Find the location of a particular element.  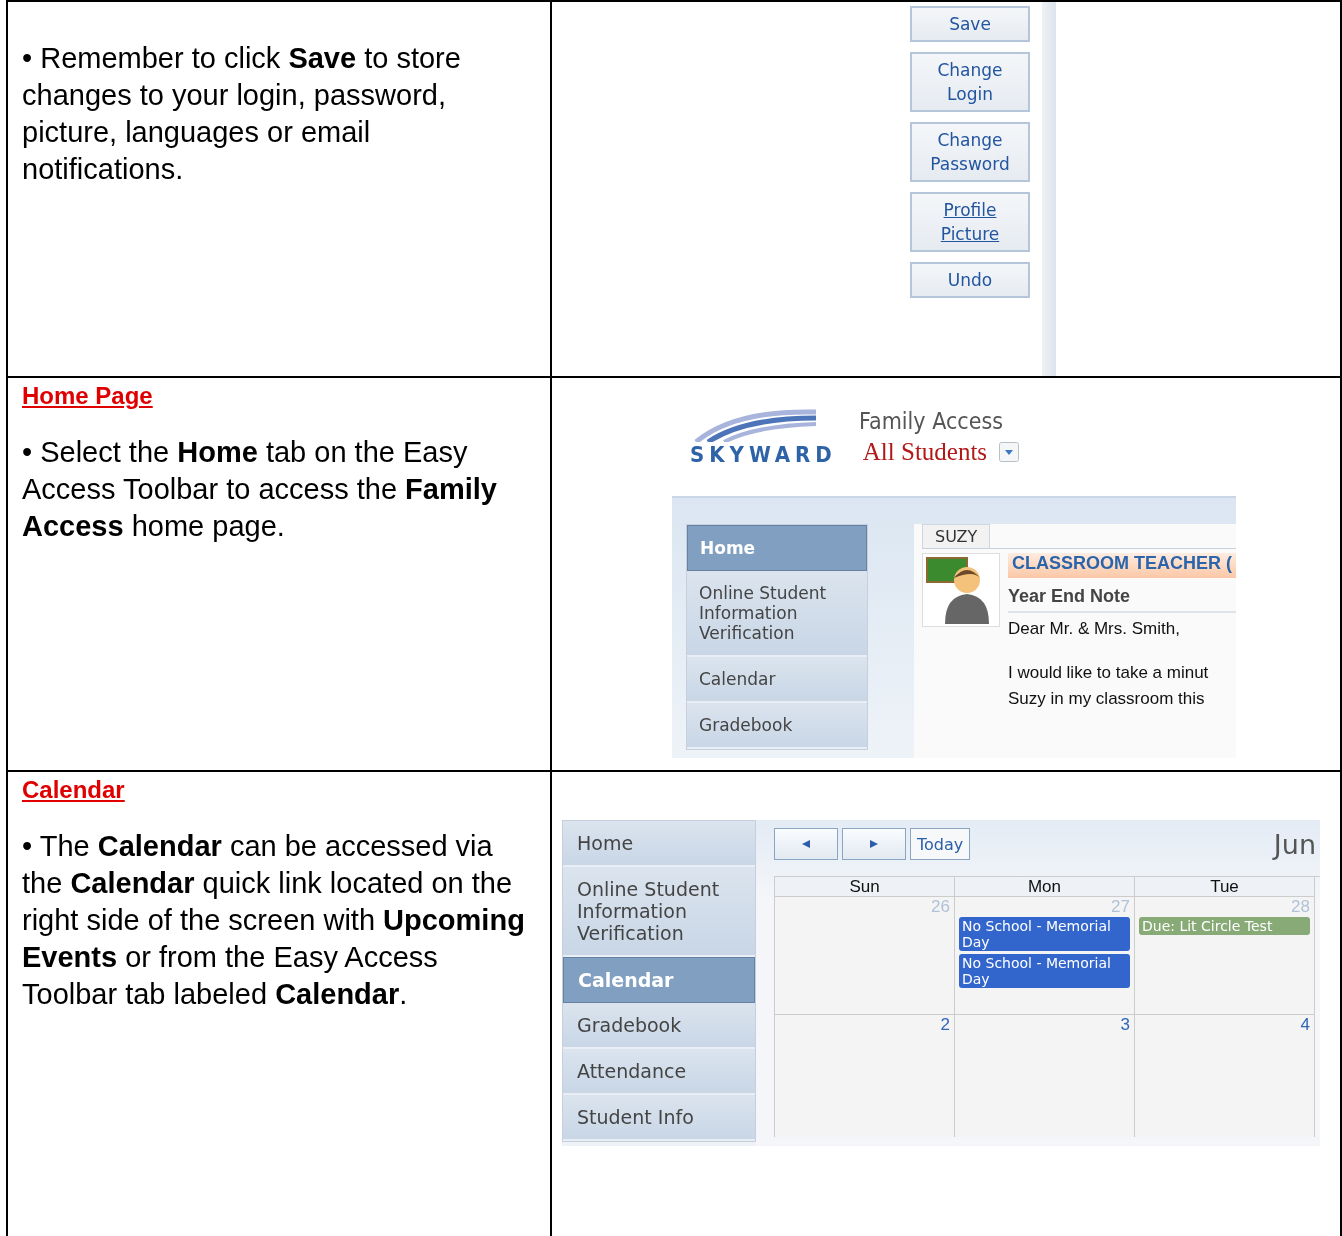

nav-item: Student Info is located at coordinates (659, 1118).